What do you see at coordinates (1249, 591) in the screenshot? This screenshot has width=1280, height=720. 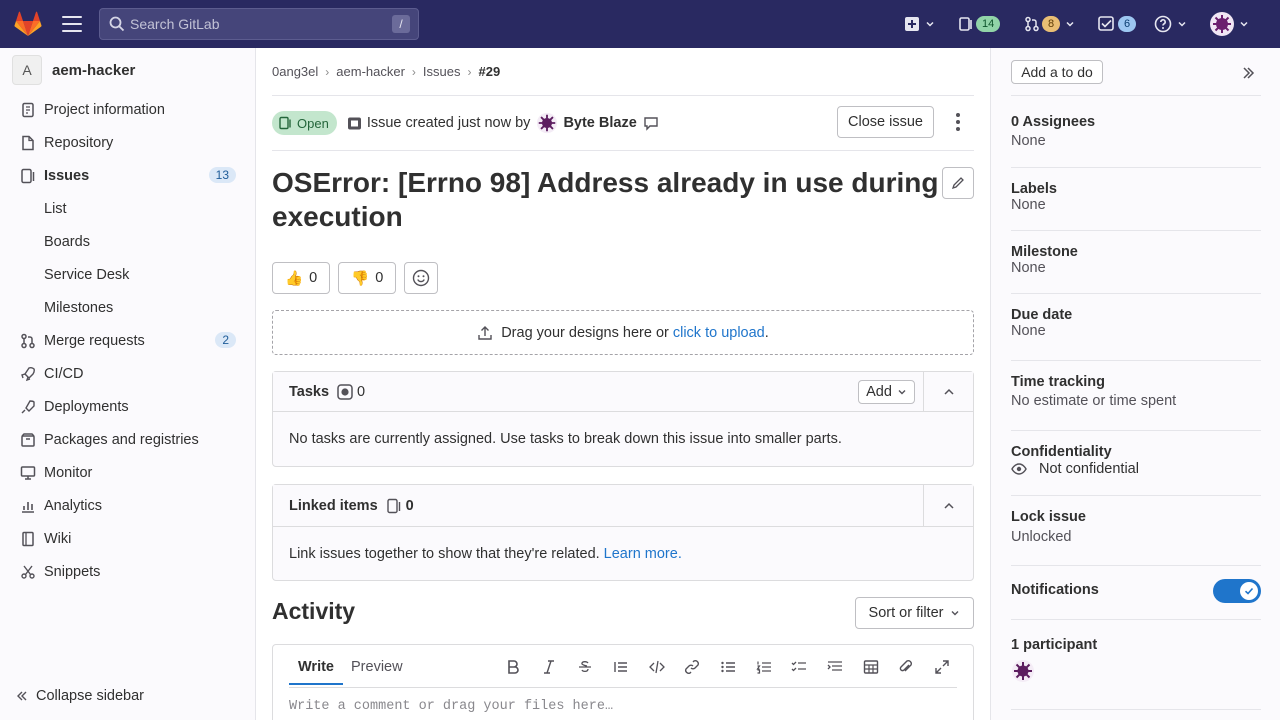 I see `check-icon` at bounding box center [1249, 591].